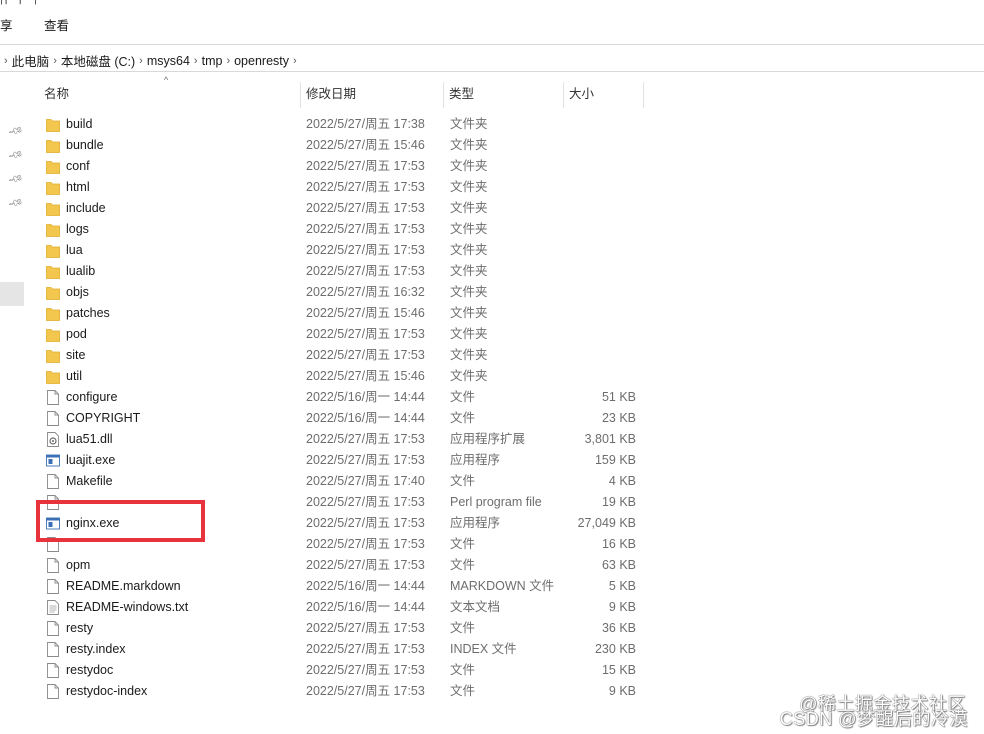 The width and height of the screenshot is (984, 734). I want to click on crumb-this-pc: 此电脑, so click(31, 60).